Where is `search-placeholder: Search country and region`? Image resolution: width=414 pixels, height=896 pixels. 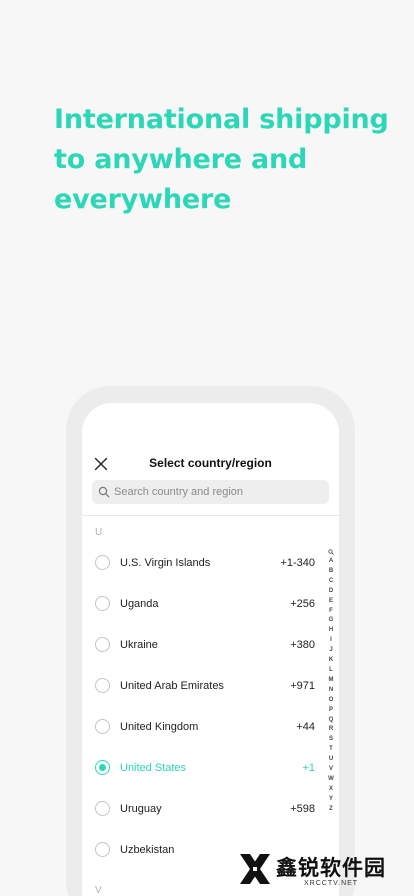 search-placeholder: Search country and region is located at coordinates (179, 492).